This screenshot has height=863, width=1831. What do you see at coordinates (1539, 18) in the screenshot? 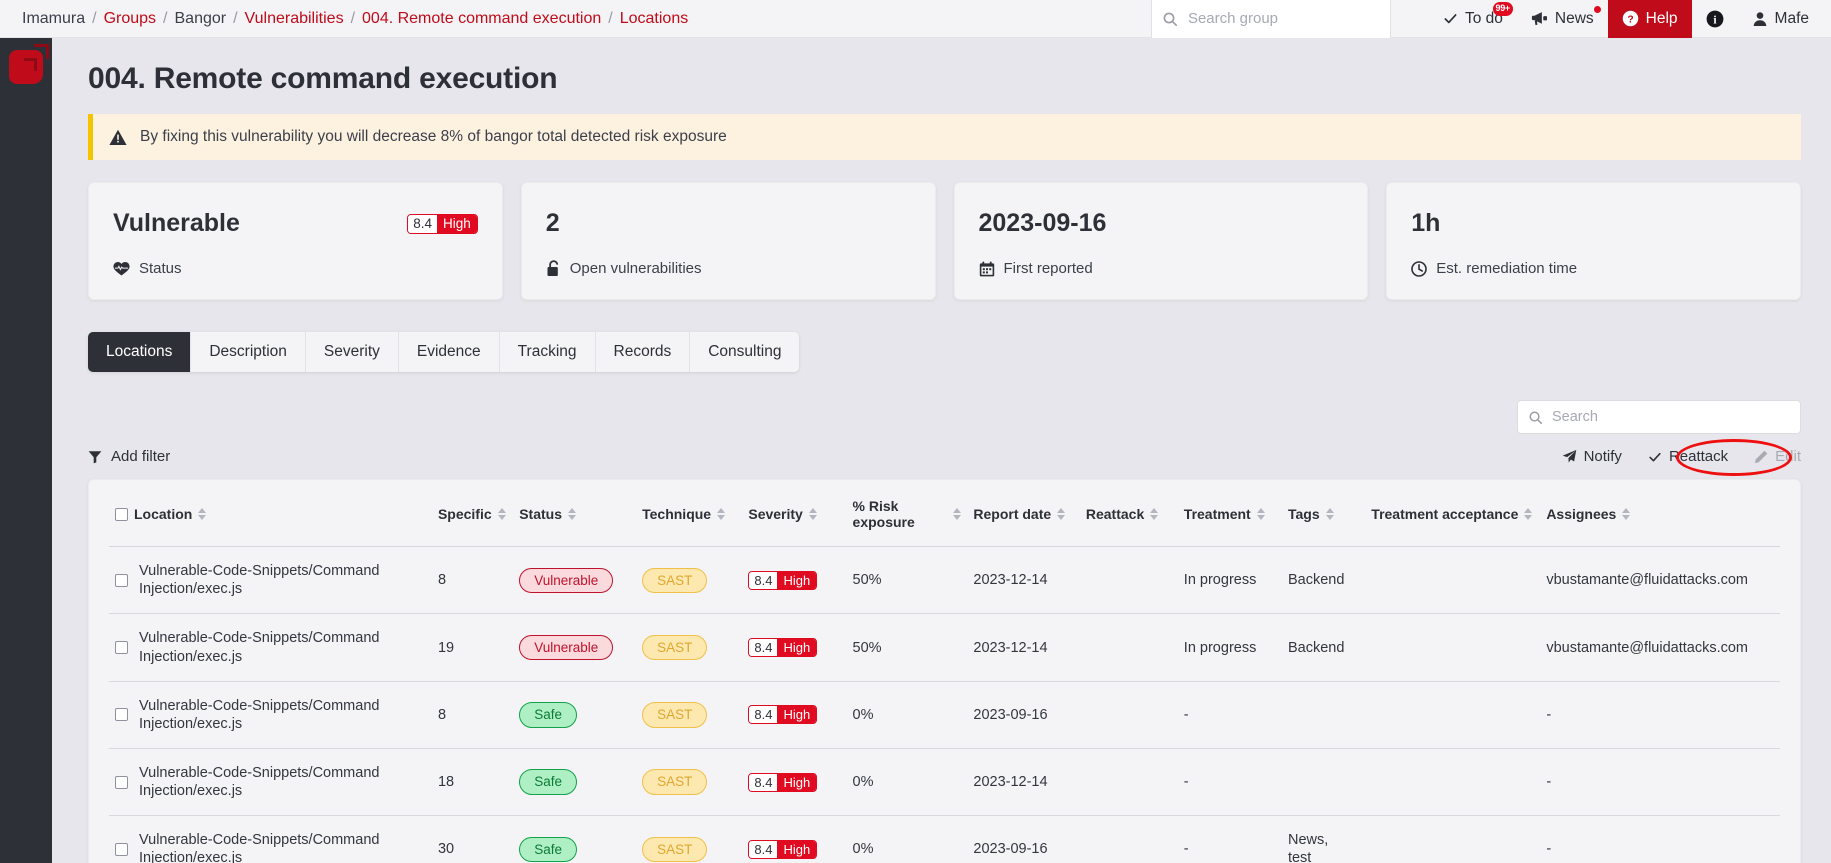
I see `megaphone-icon` at bounding box center [1539, 18].